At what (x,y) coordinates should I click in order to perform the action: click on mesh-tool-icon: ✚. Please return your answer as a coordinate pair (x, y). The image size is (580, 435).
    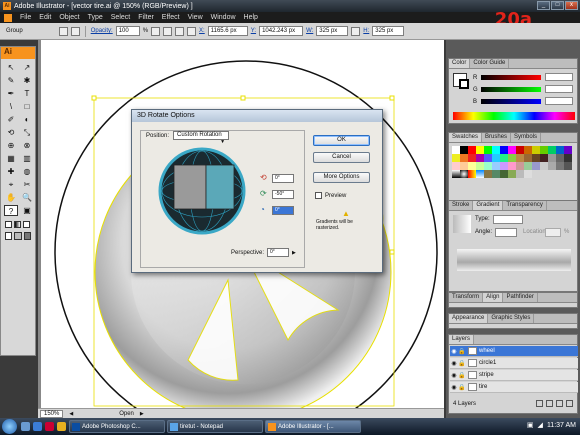
    Looking at the image, I should click on (11, 171).